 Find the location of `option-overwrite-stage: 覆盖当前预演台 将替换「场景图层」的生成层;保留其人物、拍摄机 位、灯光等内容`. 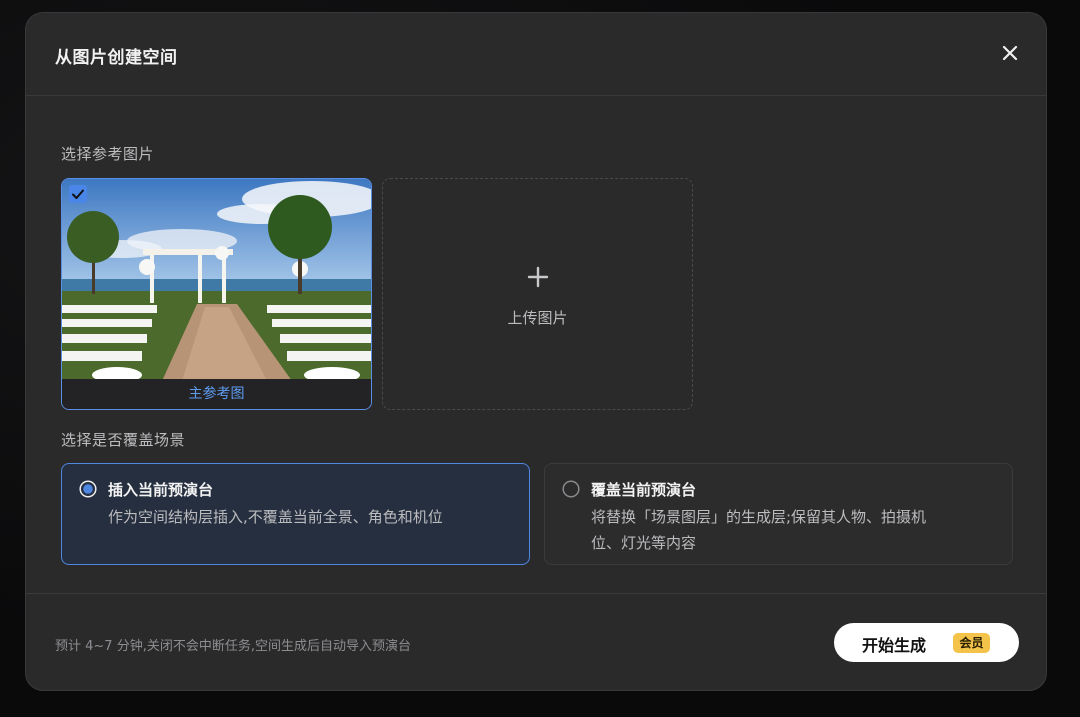

option-overwrite-stage: 覆盖当前预演台 将替换「场景图层」的生成层;保留其人物、拍摄机 位、灯光等内容 is located at coordinates (778, 514).